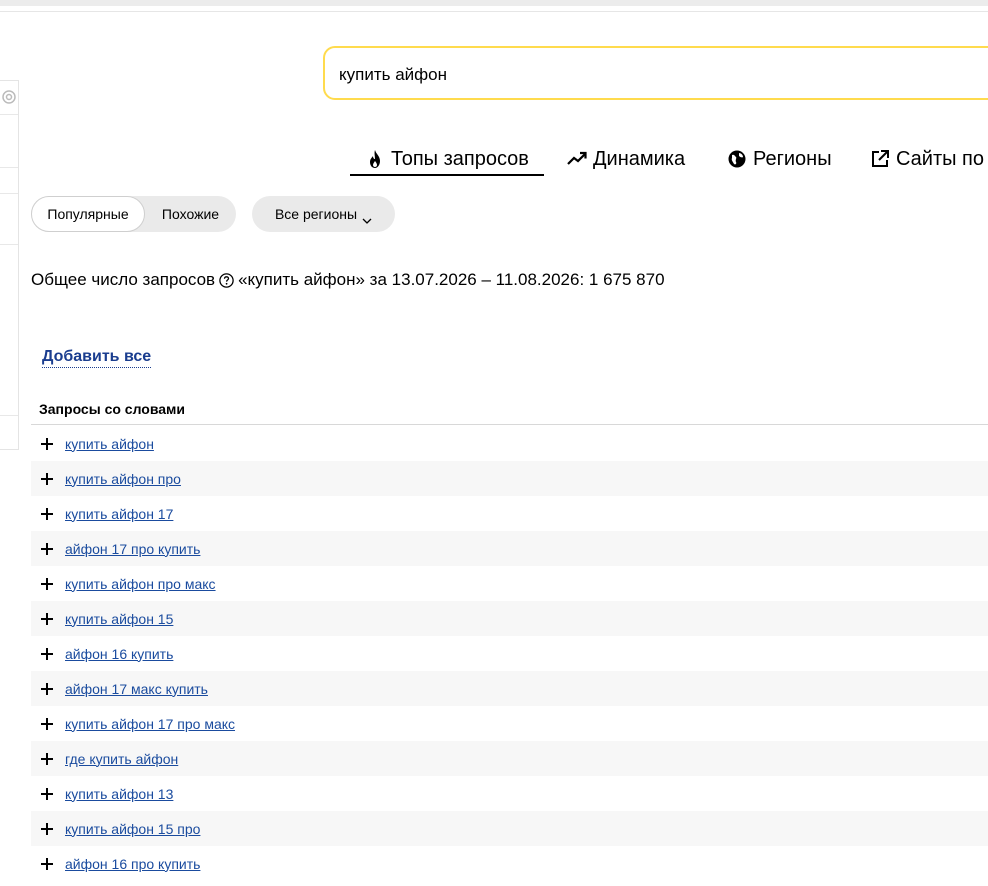 The width and height of the screenshot is (988, 886). Describe the element at coordinates (375, 159) in the screenshot. I see `fire-icon` at that location.